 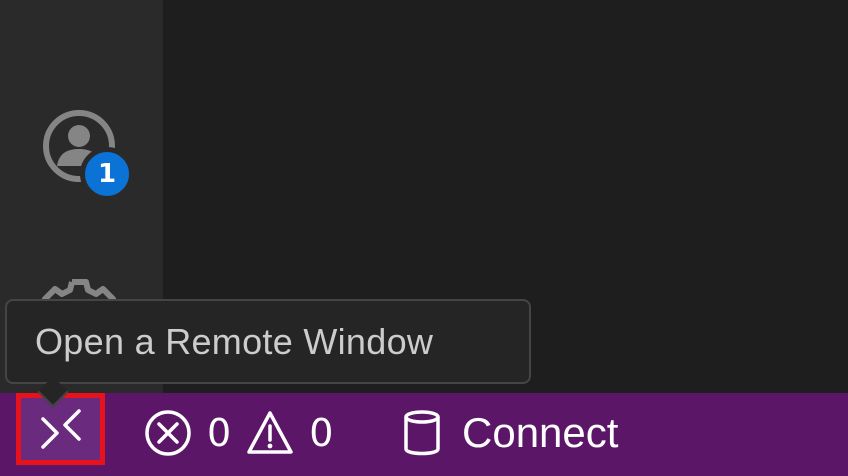 What do you see at coordinates (234, 341) in the screenshot?
I see `tooltip-text: Open a Remote Window` at bounding box center [234, 341].